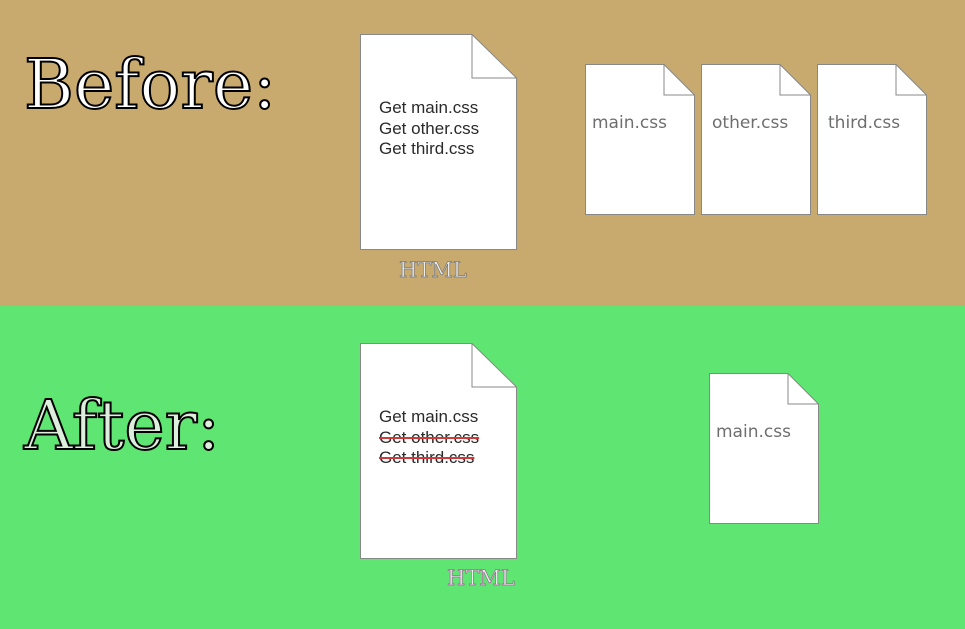 The image size is (965, 629). What do you see at coordinates (122, 426) in the screenshot?
I see `after-heading: After:` at bounding box center [122, 426].